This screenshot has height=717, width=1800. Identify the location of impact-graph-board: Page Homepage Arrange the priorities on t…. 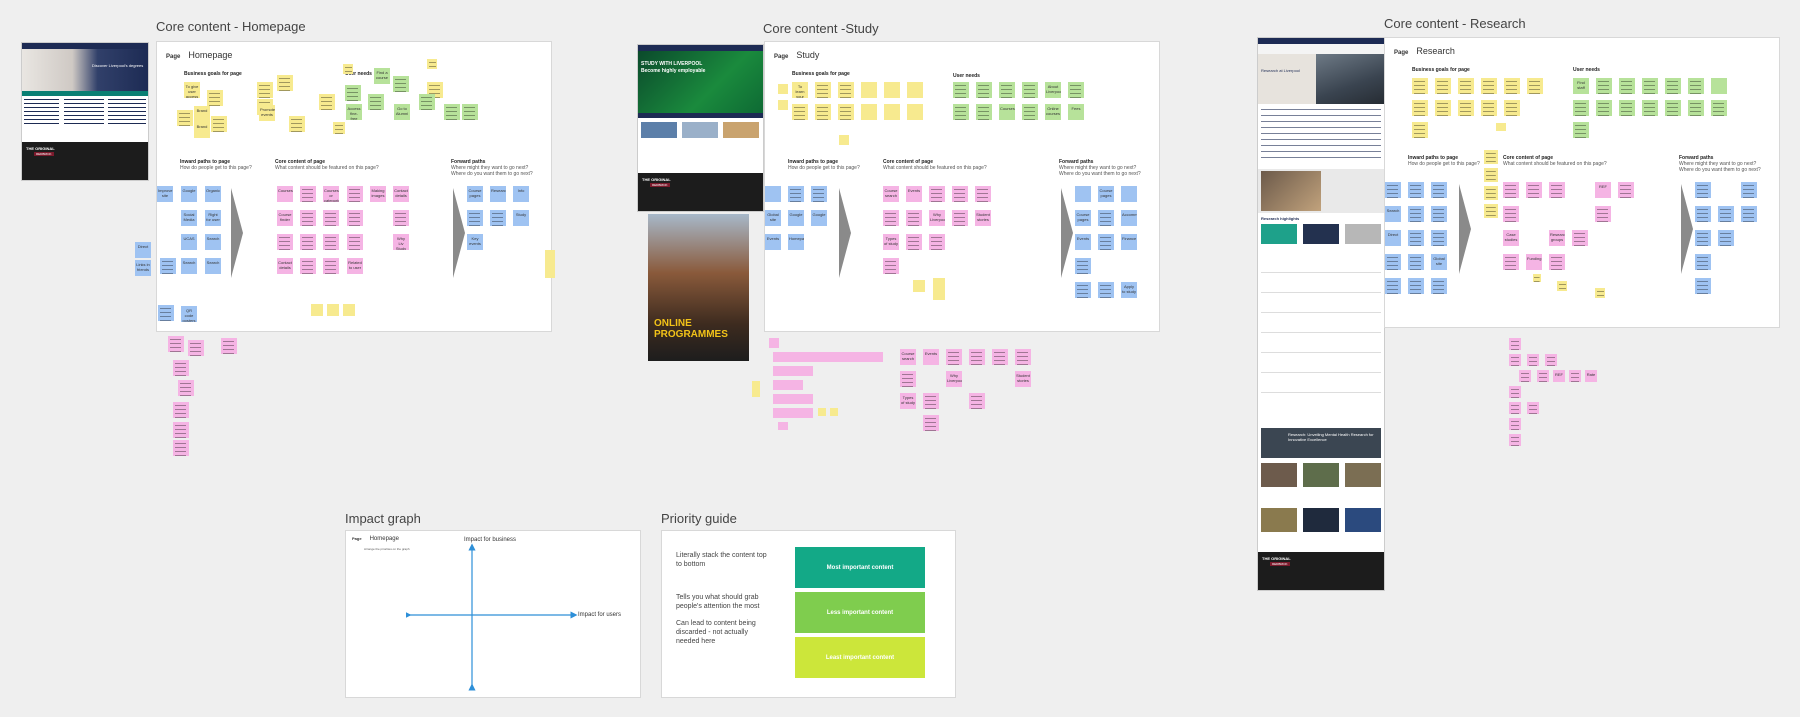
(493, 614).